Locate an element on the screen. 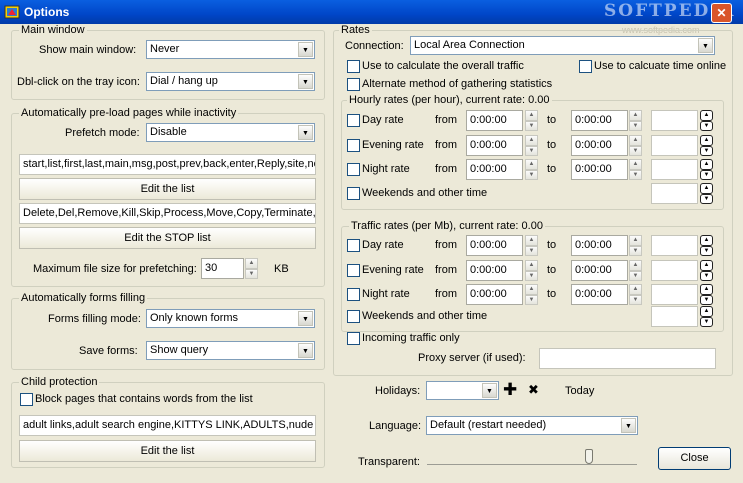 This screenshot has width=743, height=483. edit-stop-list-button: Edit the STOP list is located at coordinates (167, 238).